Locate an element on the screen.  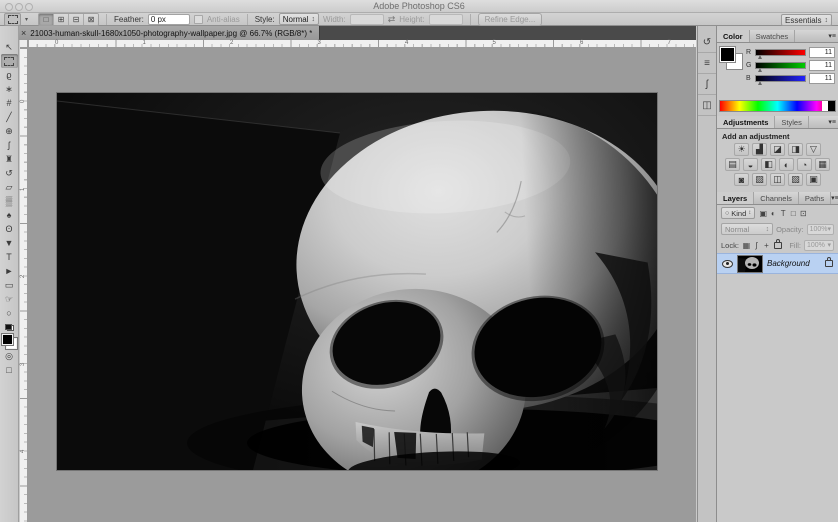
threshold-icon: ◫ is located at coordinates (777, 179).